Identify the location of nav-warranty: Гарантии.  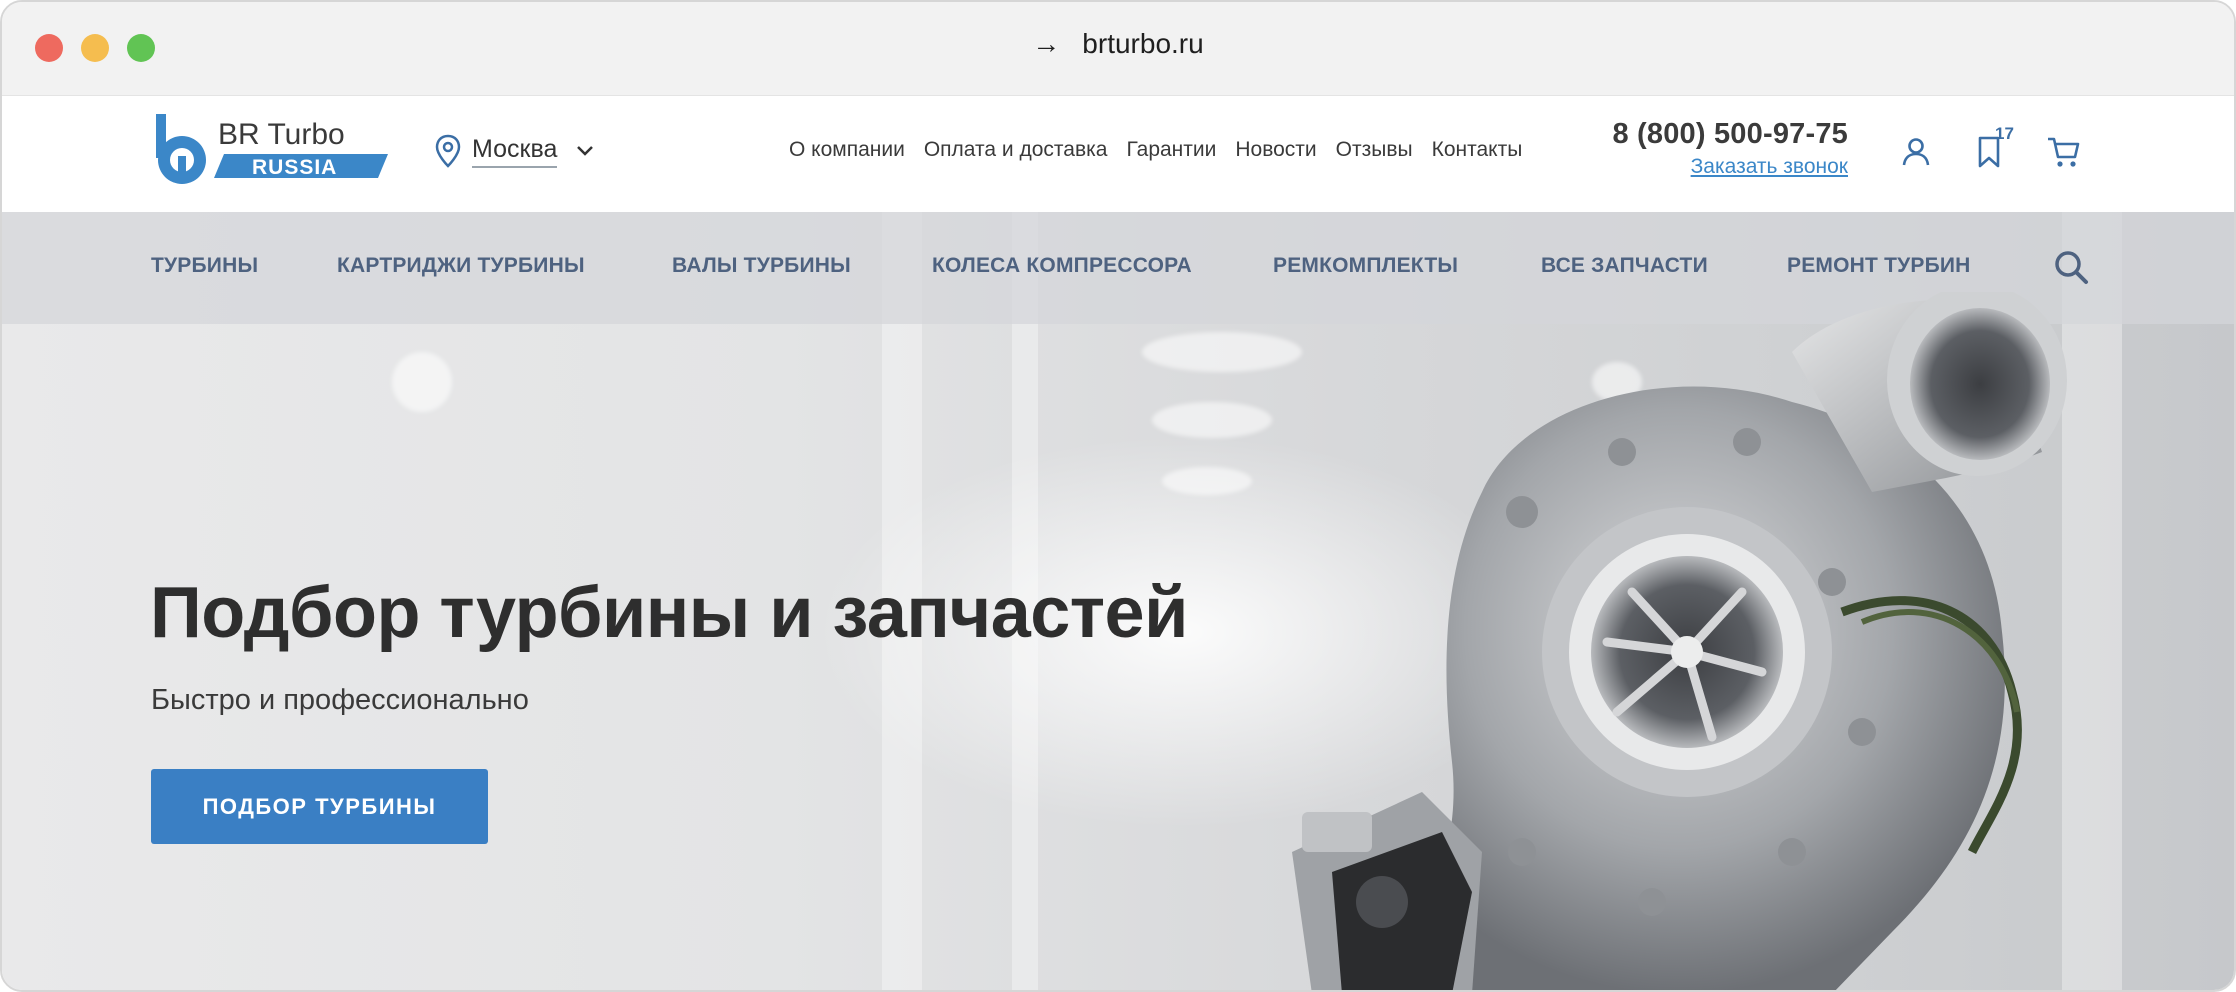
(1171, 150).